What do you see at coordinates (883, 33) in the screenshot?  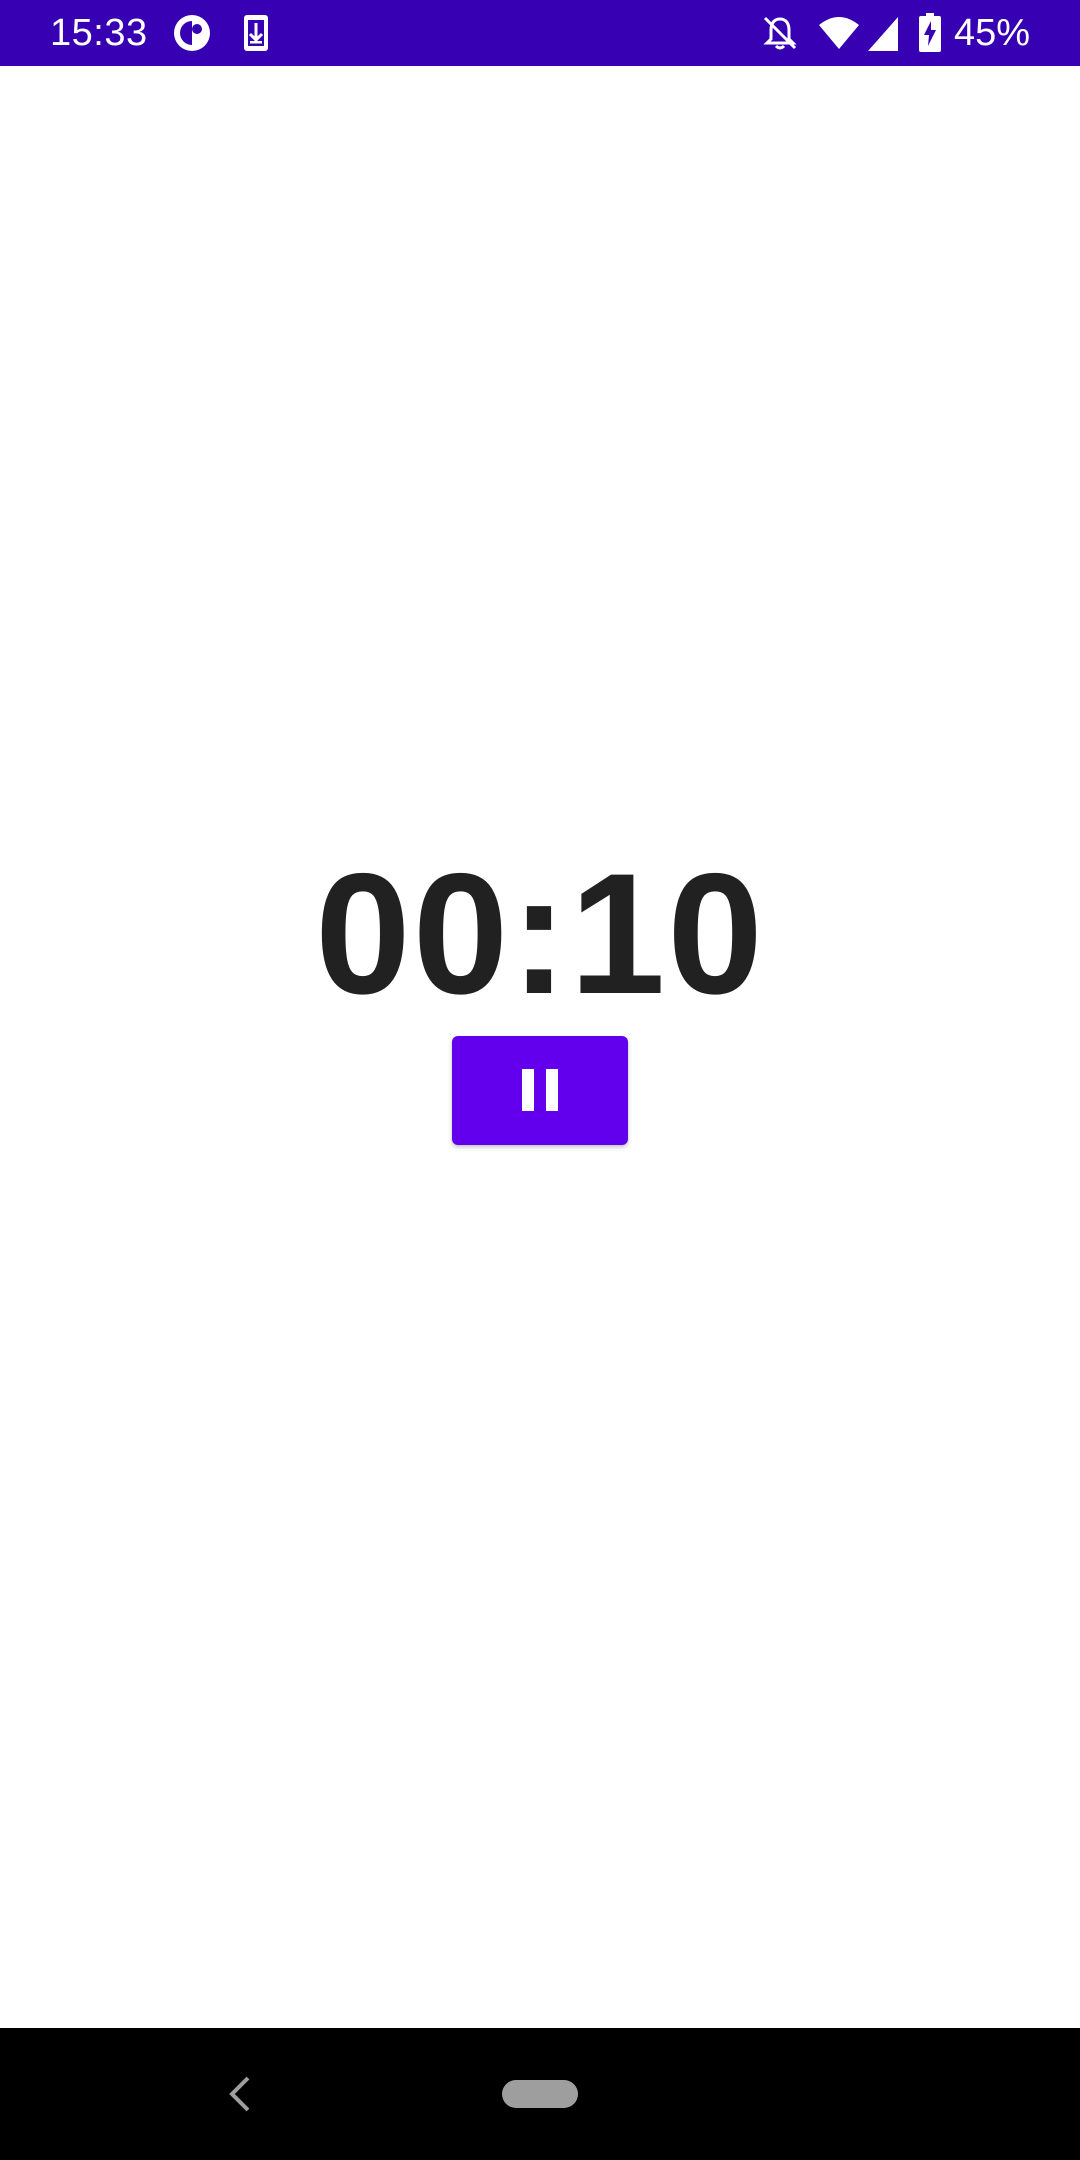 I see `signal-icon` at bounding box center [883, 33].